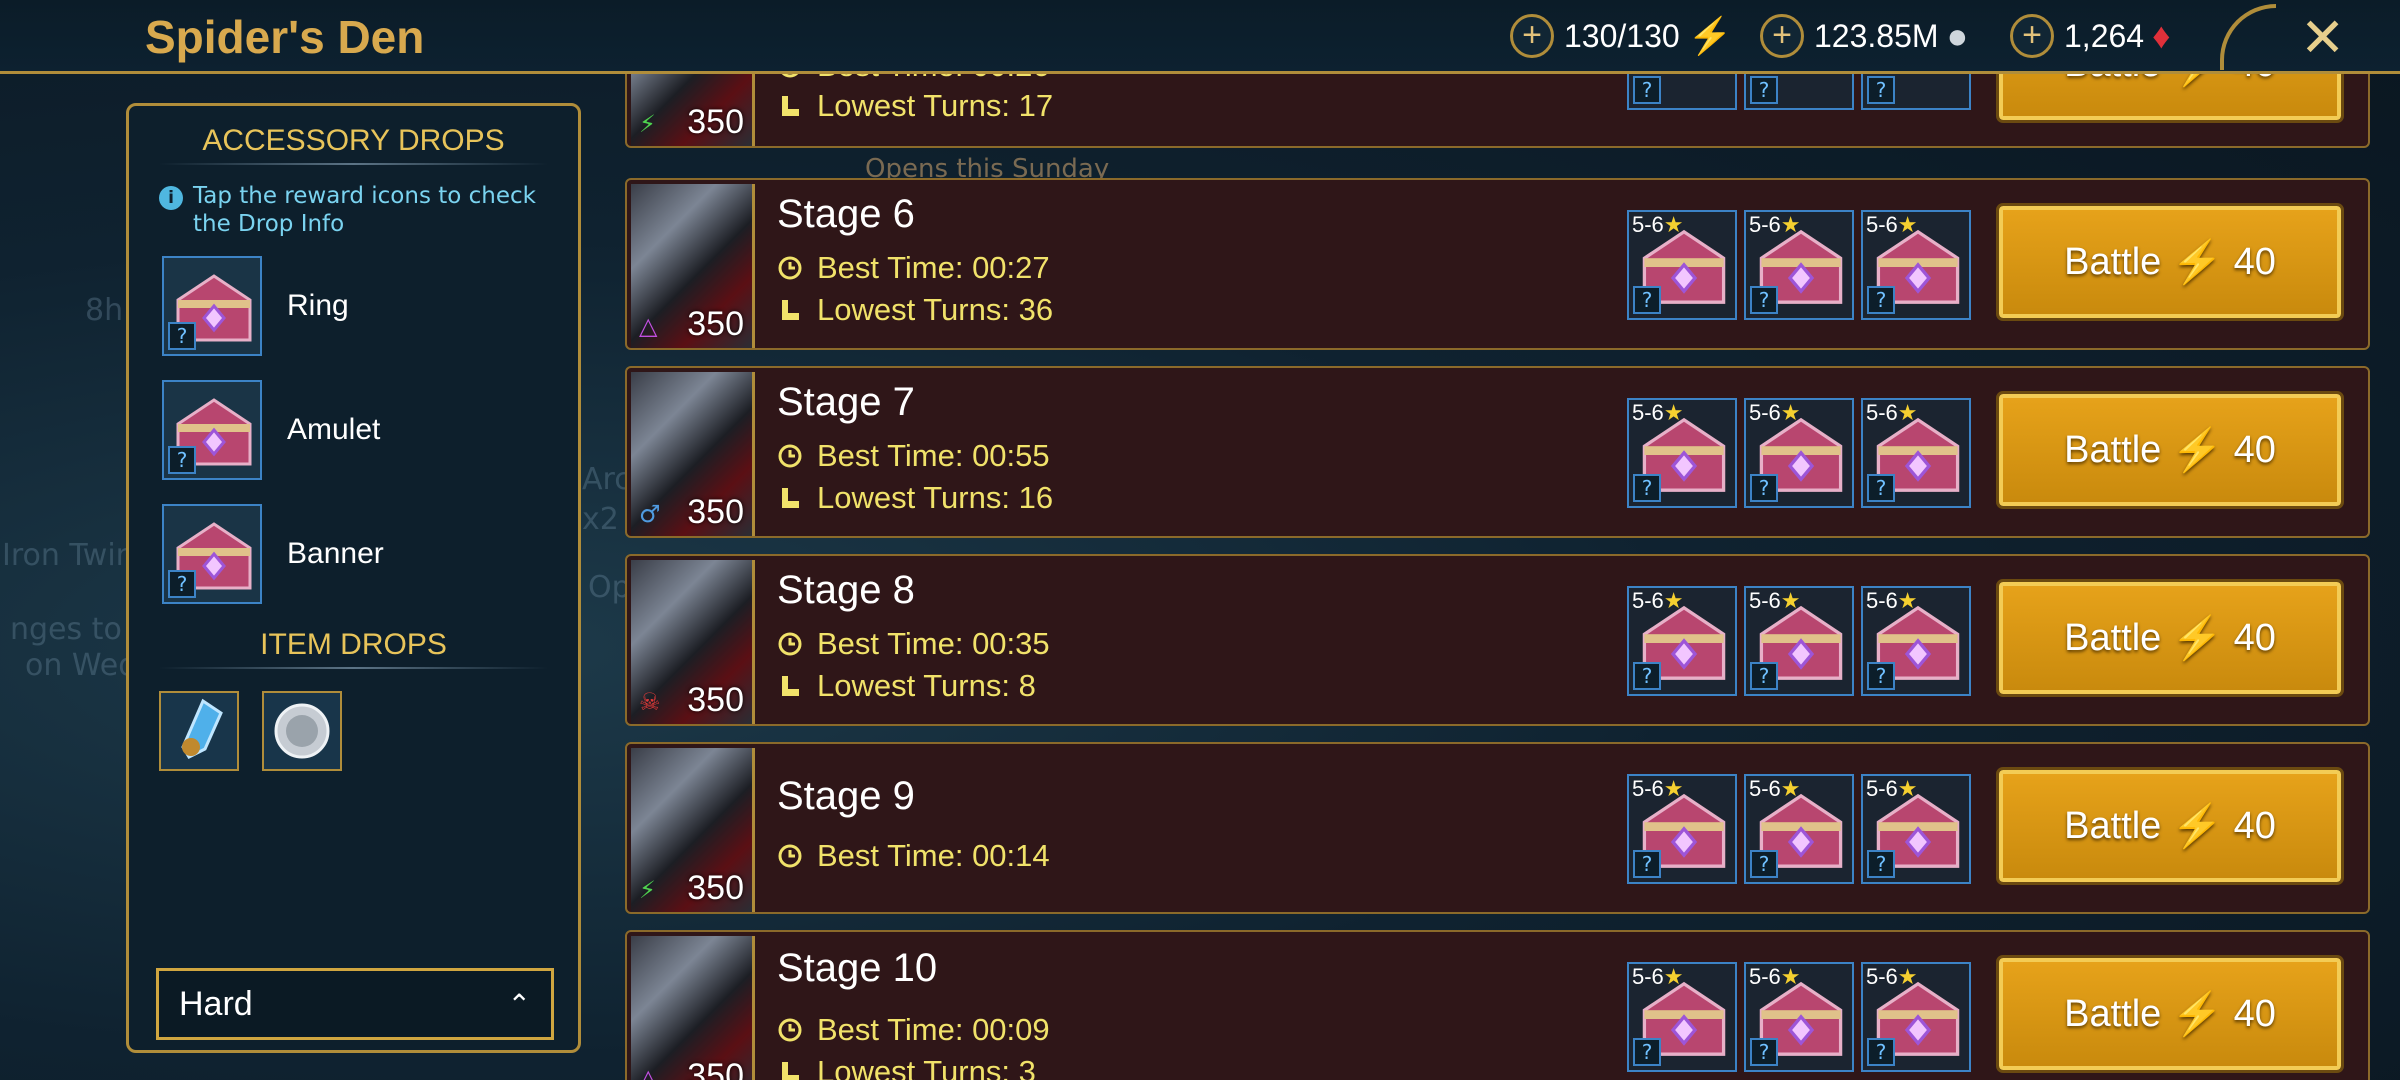 This screenshot has width=2400, height=1080. I want to click on accessory-ring: ? Ring, so click(255, 306).